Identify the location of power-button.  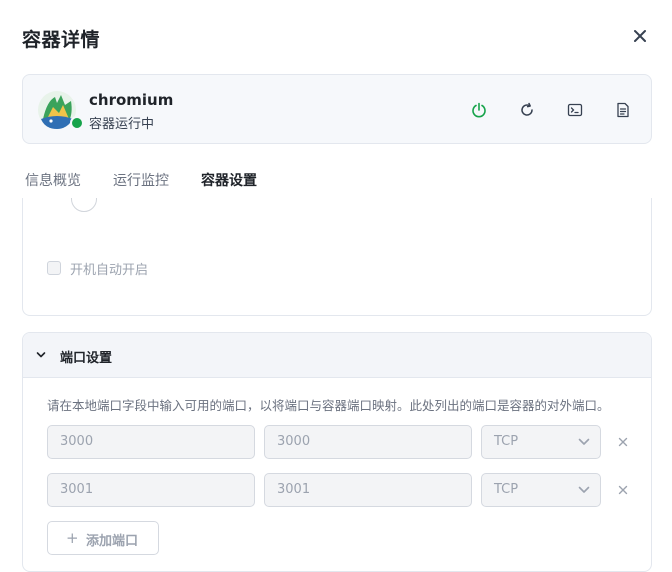
(479, 110).